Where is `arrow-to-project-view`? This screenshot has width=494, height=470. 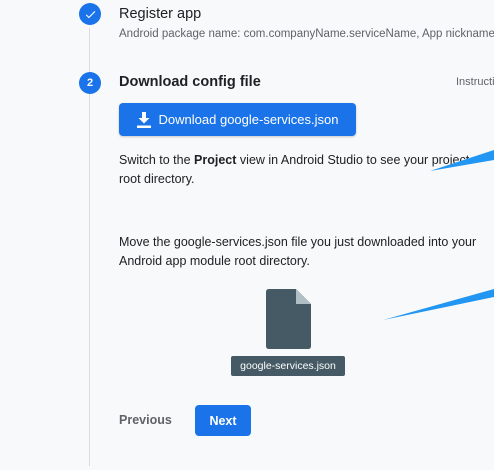
arrow-to-project-view is located at coordinates (462, 160).